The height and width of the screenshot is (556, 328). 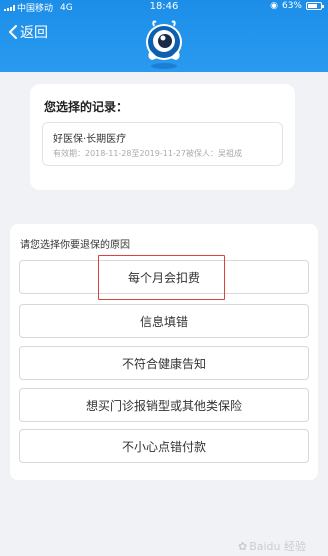 What do you see at coordinates (164, 363) in the screenshot?
I see `reason-option-health-notice: 不符合健康告知` at bounding box center [164, 363].